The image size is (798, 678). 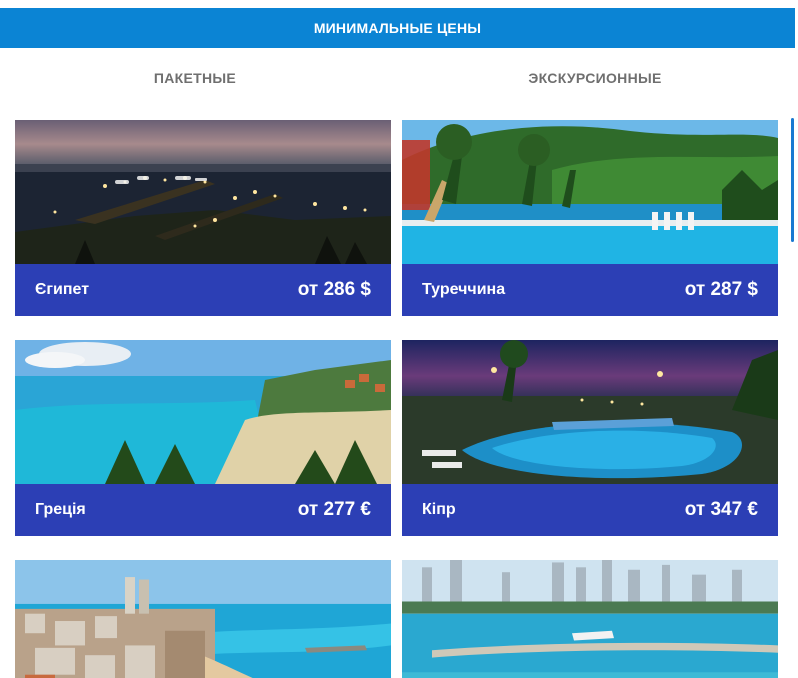 I want to click on min-prices-header: МИНИМАЛЬНЫЕ ЦЕНЫ, so click(x=397, y=28).